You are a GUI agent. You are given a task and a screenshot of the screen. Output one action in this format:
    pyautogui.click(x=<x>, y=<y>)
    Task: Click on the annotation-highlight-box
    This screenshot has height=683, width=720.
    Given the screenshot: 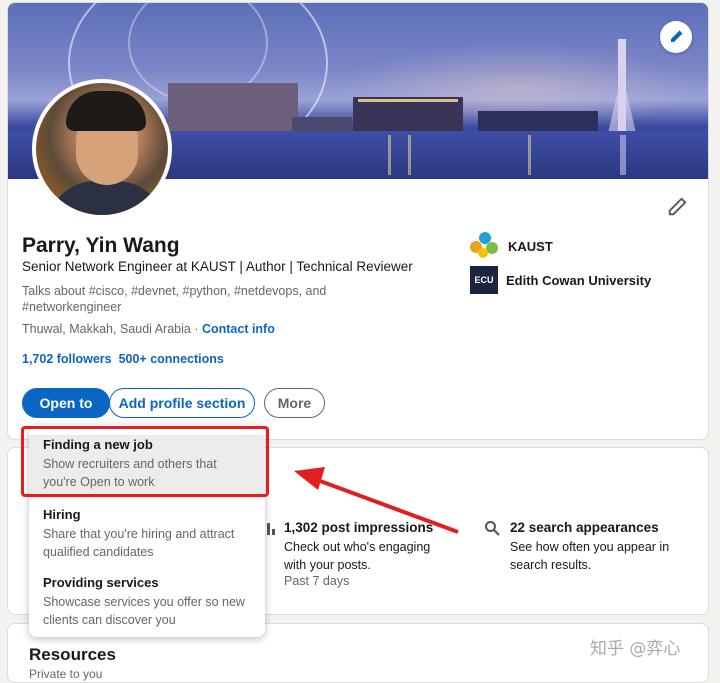 What is the action you would take?
    pyautogui.click(x=145, y=461)
    